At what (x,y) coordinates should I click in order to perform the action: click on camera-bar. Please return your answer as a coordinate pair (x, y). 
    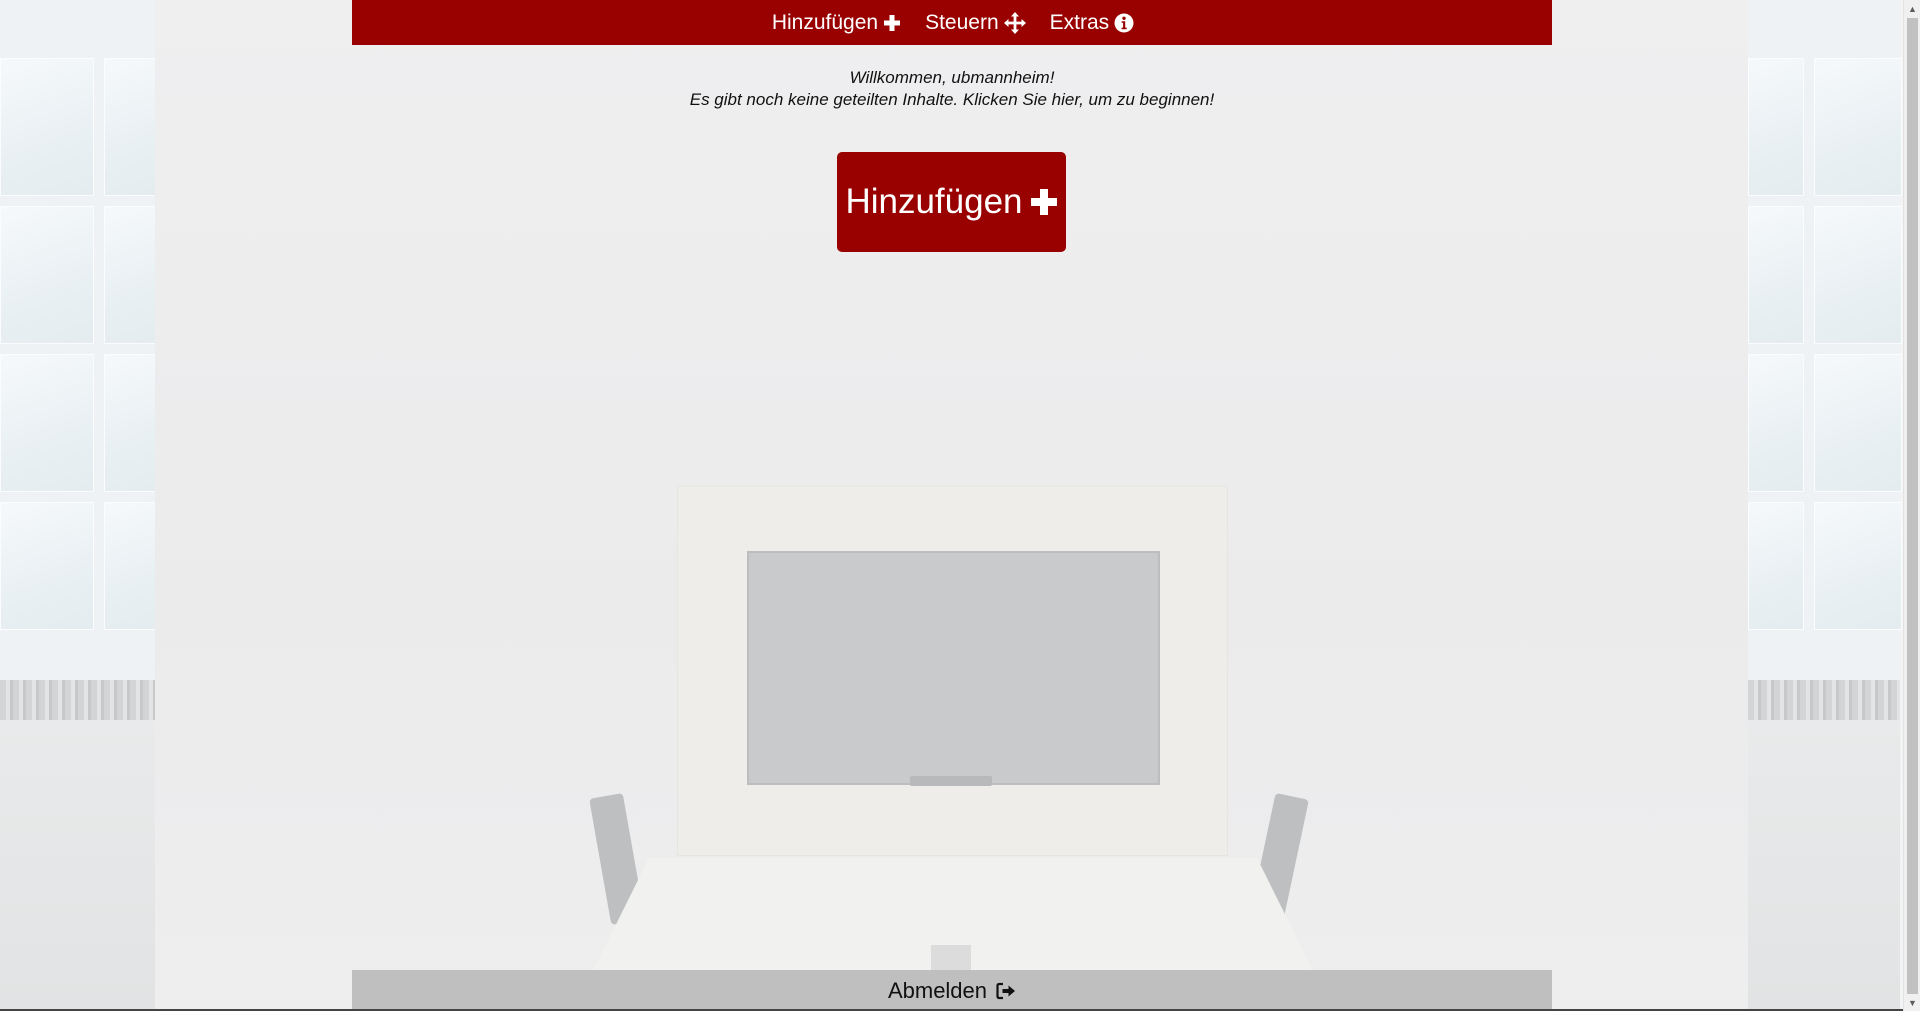
    Looking at the image, I should click on (951, 781).